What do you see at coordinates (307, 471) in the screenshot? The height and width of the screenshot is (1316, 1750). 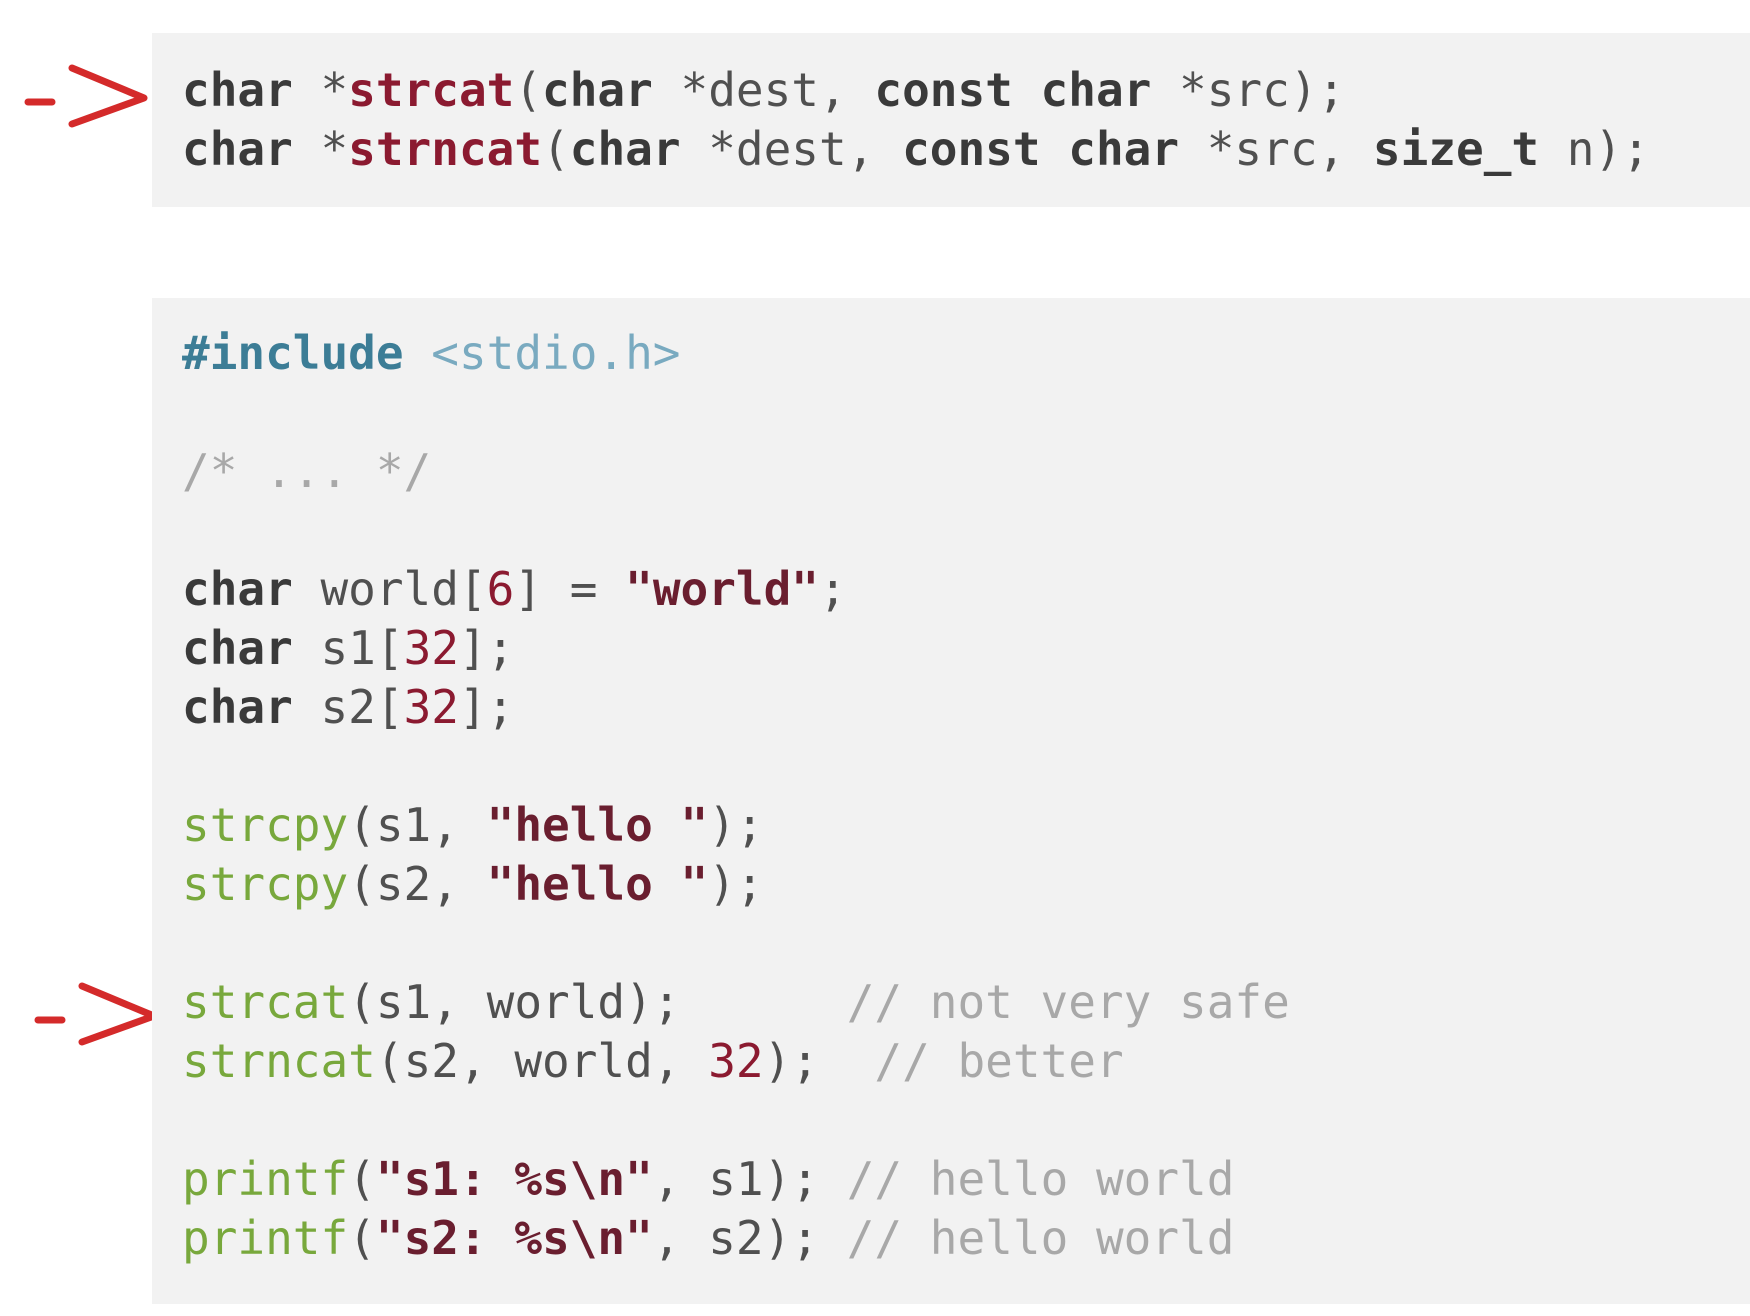 I see `code-line-comment: /* ... */` at bounding box center [307, 471].